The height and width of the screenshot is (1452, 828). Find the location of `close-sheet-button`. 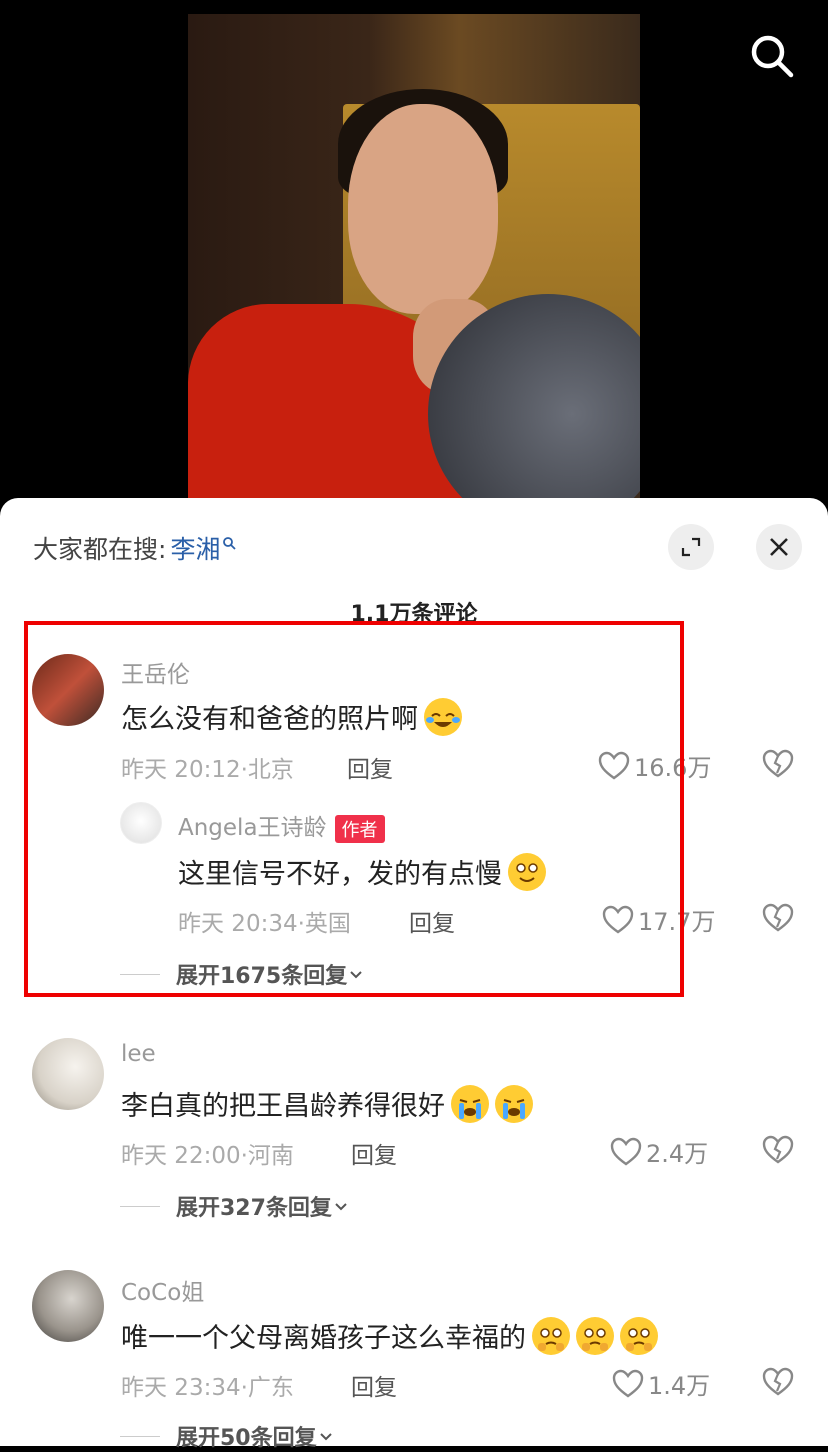

close-sheet-button is located at coordinates (779, 547).